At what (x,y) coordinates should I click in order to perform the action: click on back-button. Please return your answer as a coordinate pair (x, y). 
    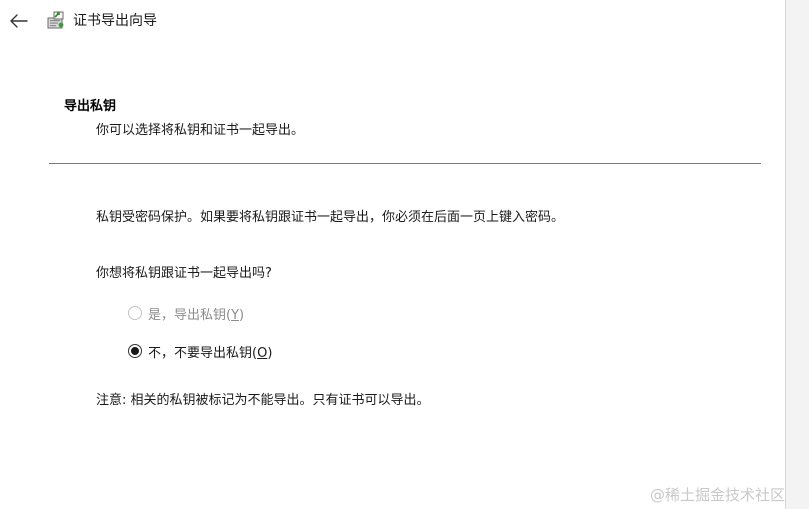
    Looking at the image, I should click on (19, 21).